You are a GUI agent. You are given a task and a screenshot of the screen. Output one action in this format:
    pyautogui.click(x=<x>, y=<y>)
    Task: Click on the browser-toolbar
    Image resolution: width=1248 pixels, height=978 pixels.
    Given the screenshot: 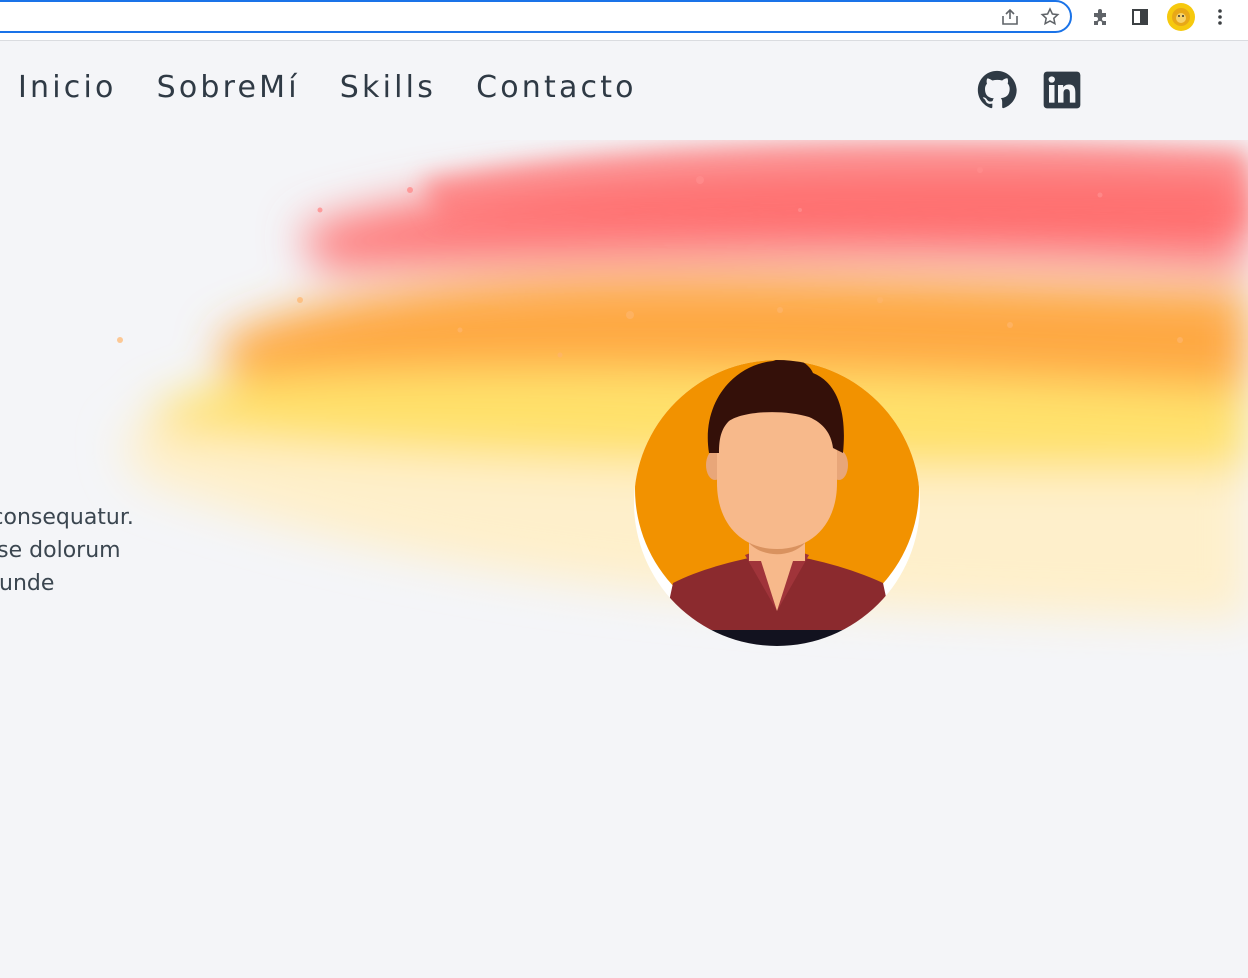 What is the action you would take?
    pyautogui.click(x=624, y=20)
    